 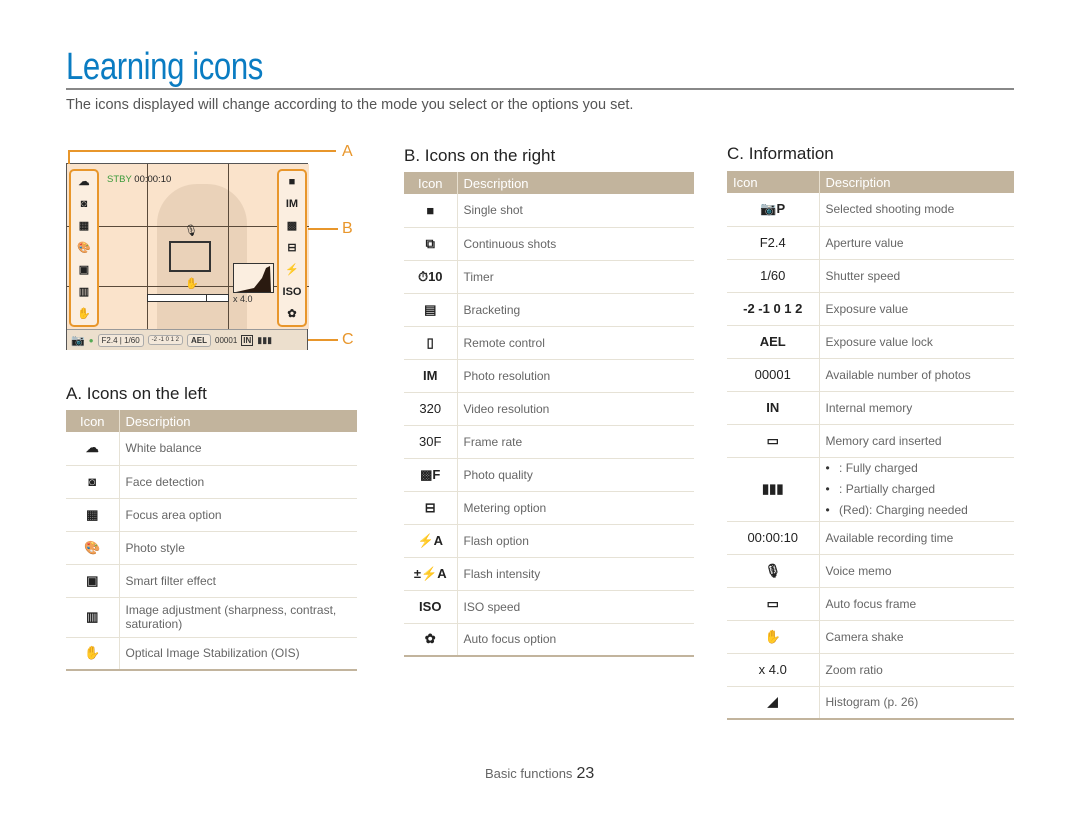 I want to click on af-frame-icon: ▭, so click(x=773, y=604).